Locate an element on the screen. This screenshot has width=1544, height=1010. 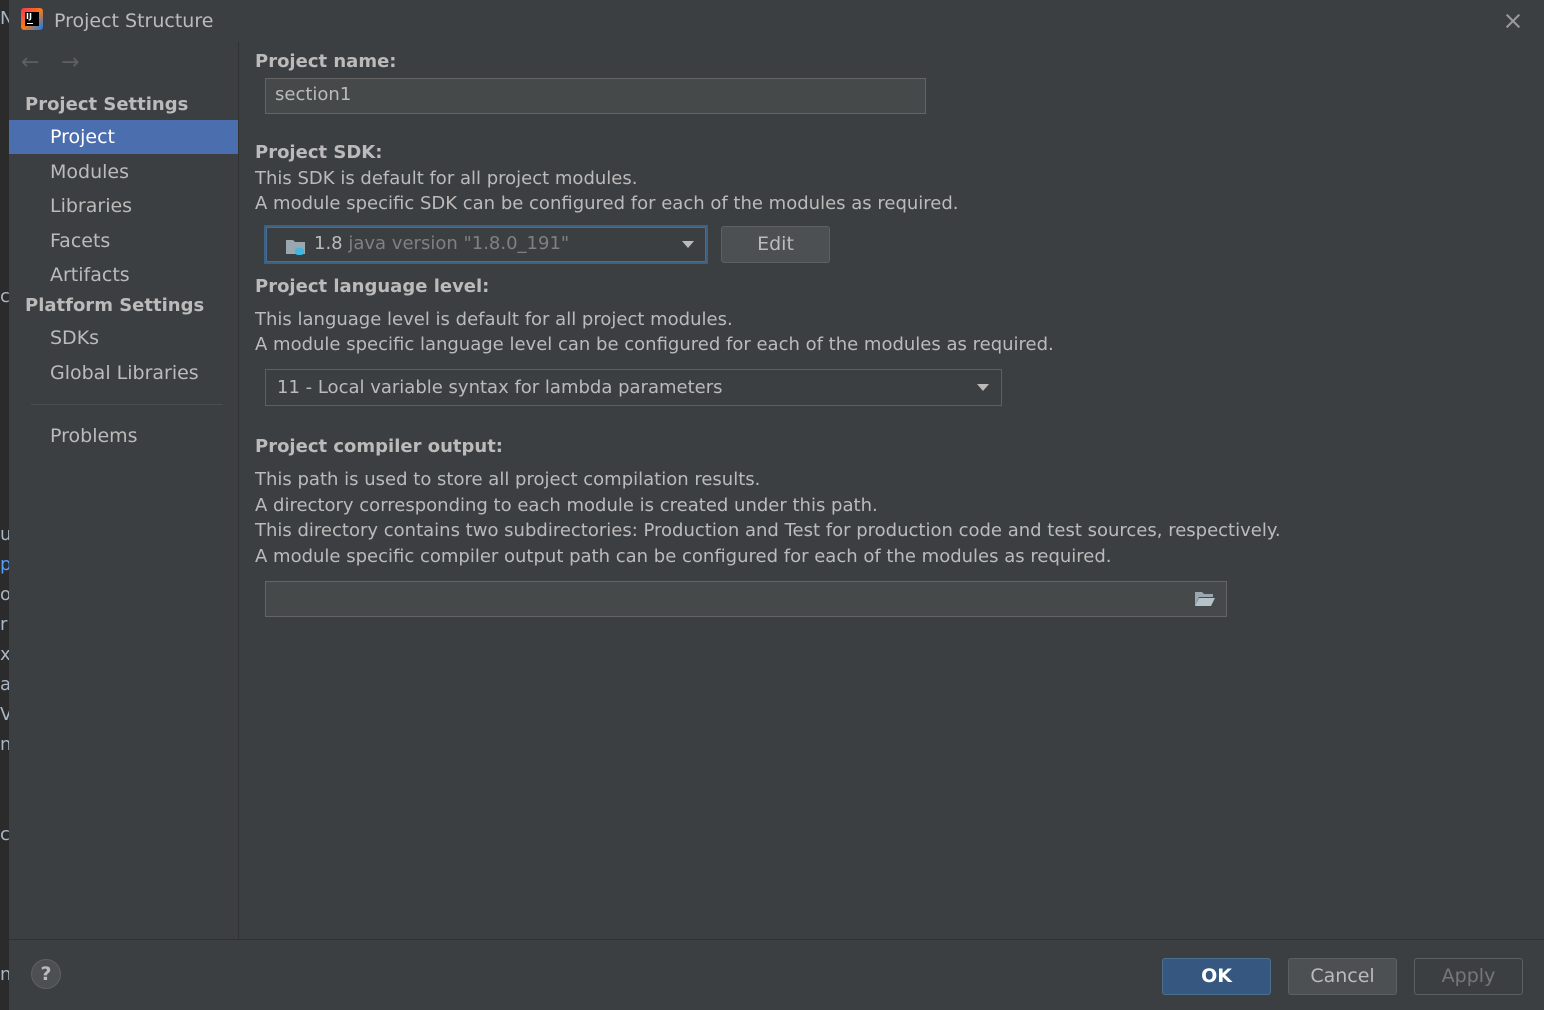
sidebar-item-facets: Facets is located at coordinates (123, 241).